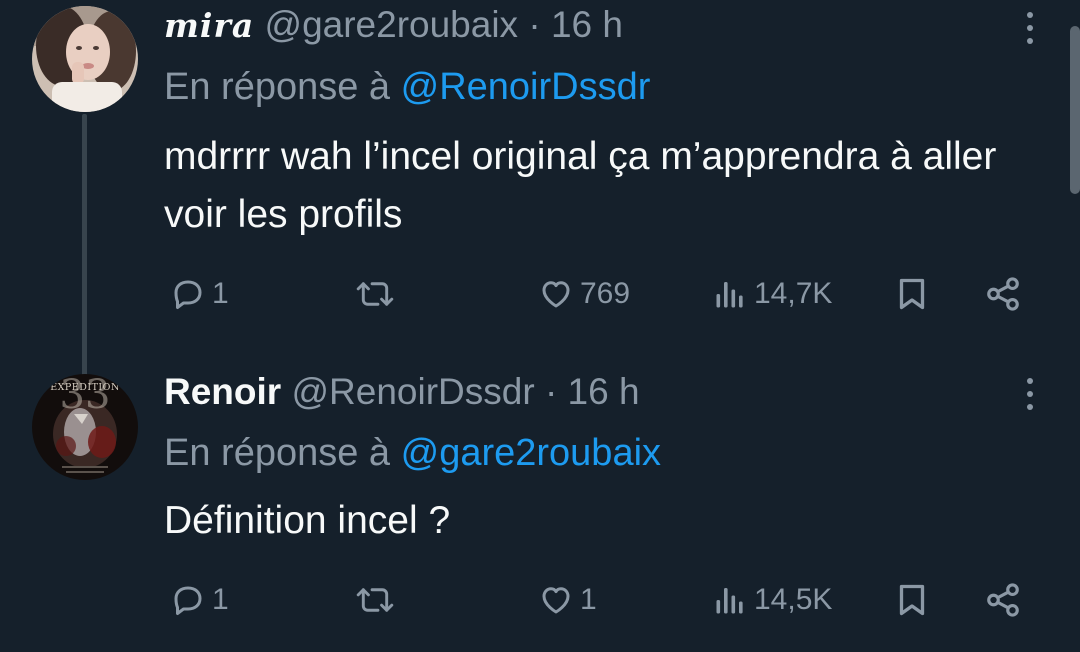 Image resolution: width=1080 pixels, height=652 pixels. I want to click on reply-context: En réponse à @gare2roubaix, so click(412, 453).